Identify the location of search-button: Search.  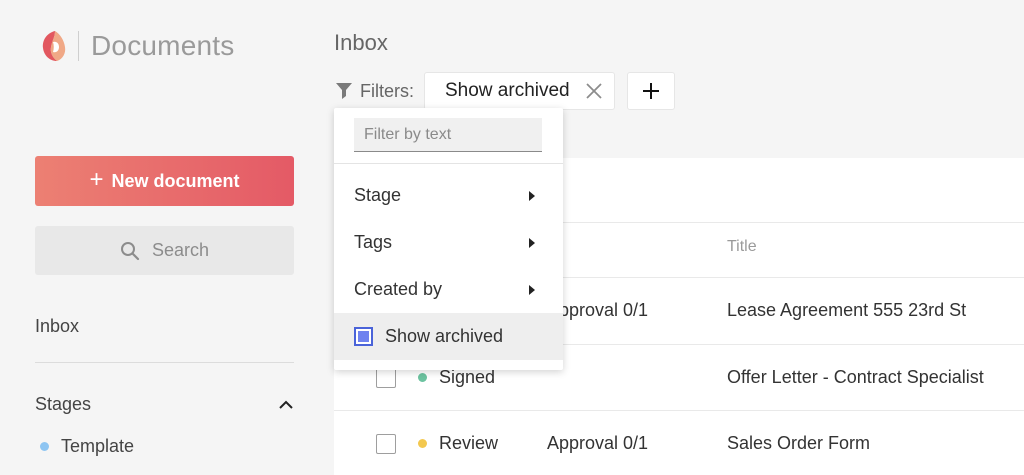
(164, 250).